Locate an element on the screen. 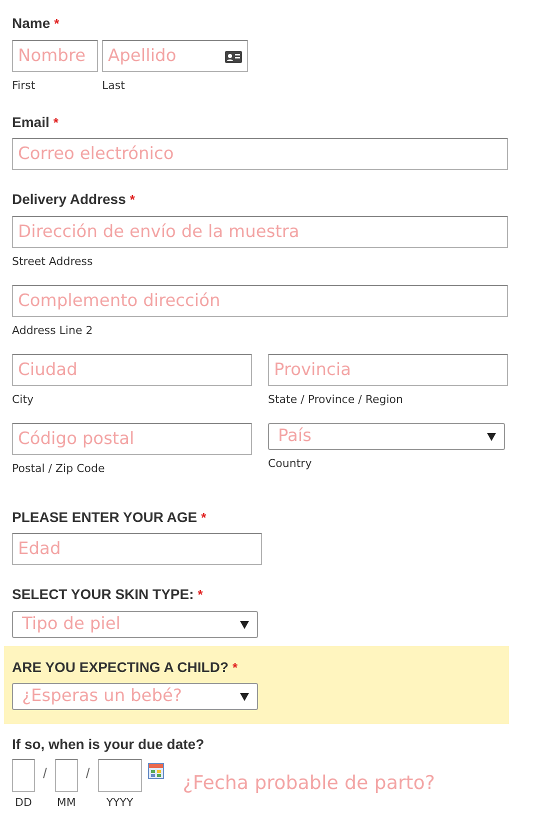  text-field: Apellido is located at coordinates (175, 56).